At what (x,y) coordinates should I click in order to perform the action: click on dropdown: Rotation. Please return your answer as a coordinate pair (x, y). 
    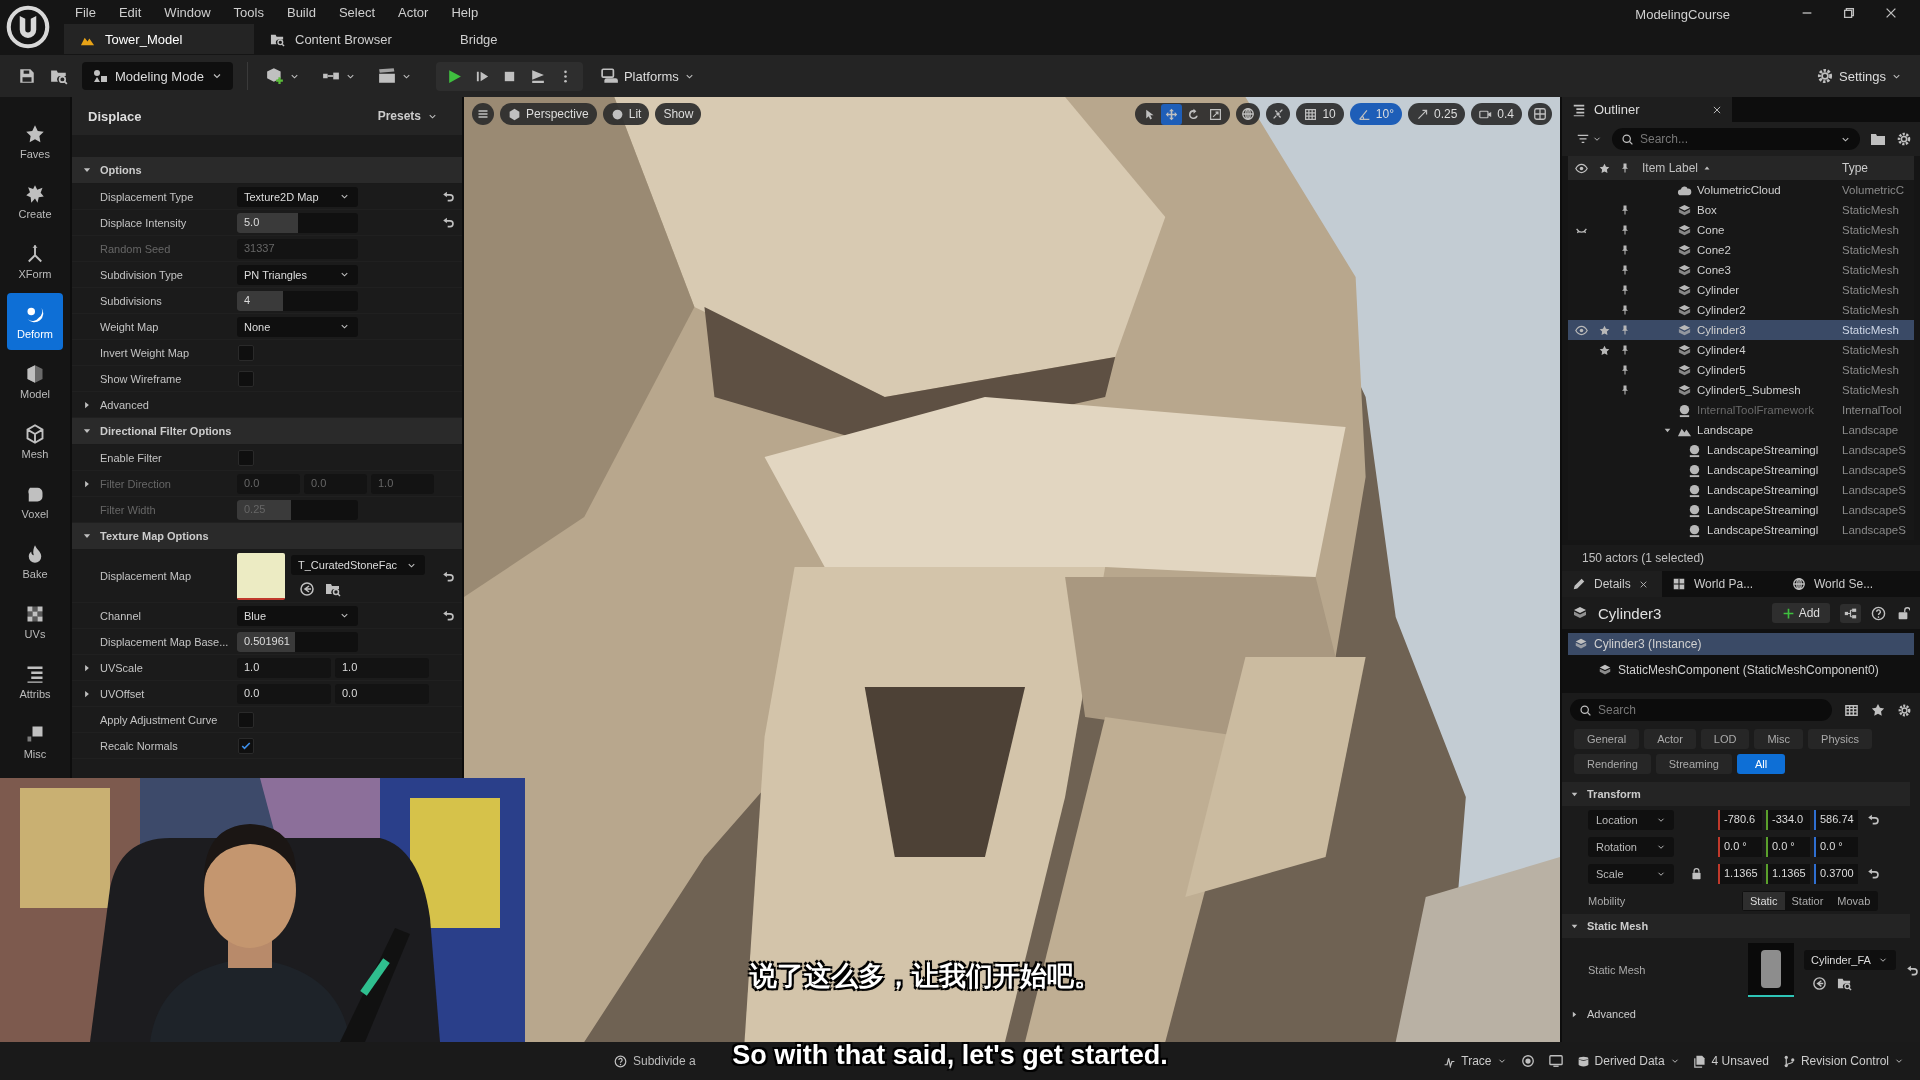
    Looking at the image, I should click on (1631, 846).